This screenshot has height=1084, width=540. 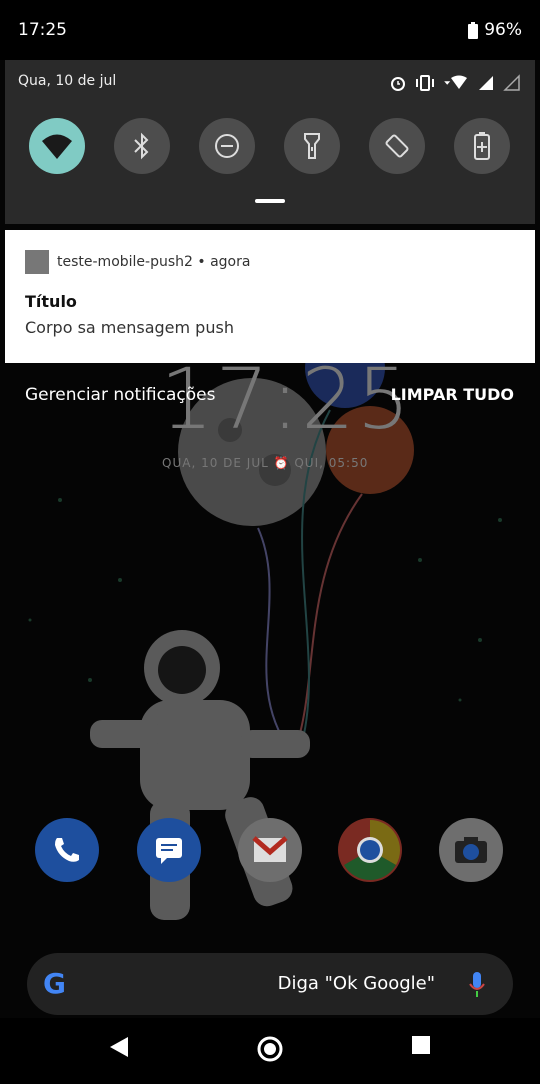 I want to click on notification-app-name: teste-mobile-push2, so click(x=125, y=262).